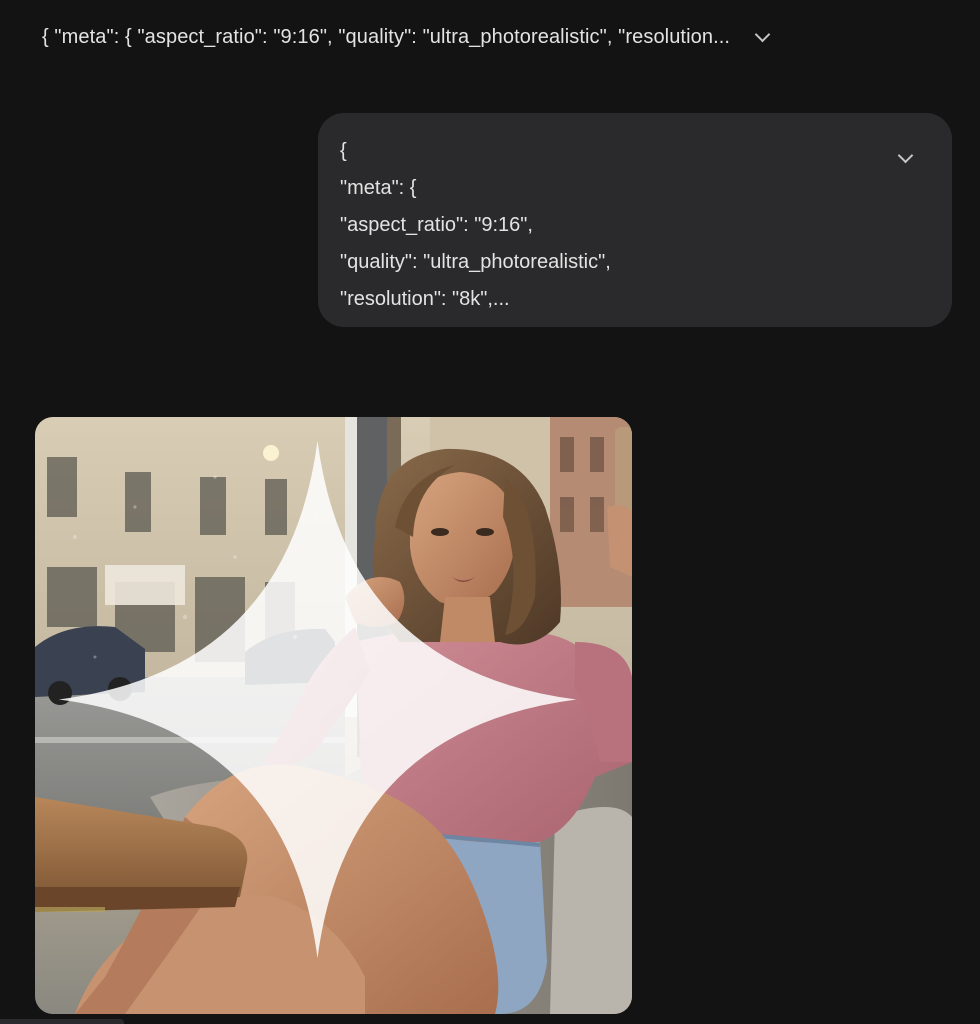 This screenshot has height=1024, width=980. I want to click on expand-prompt-button, so click(905, 158).